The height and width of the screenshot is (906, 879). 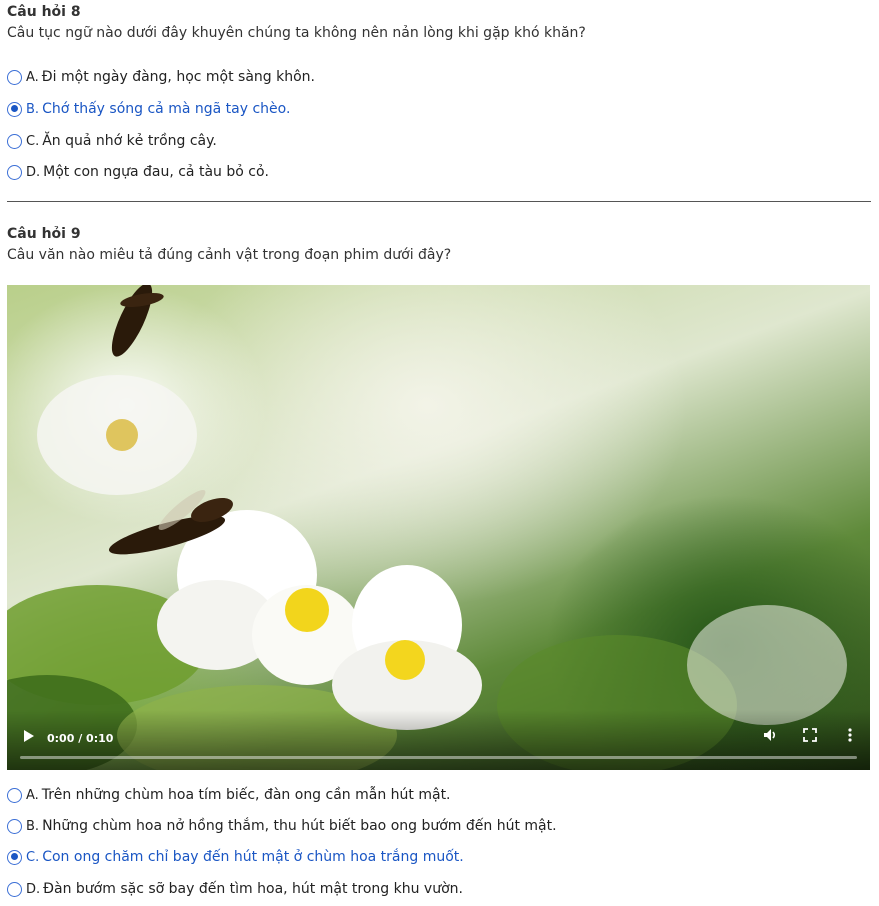 What do you see at coordinates (44, 12) in the screenshot?
I see `question-8-title: Câu hỏi 8` at bounding box center [44, 12].